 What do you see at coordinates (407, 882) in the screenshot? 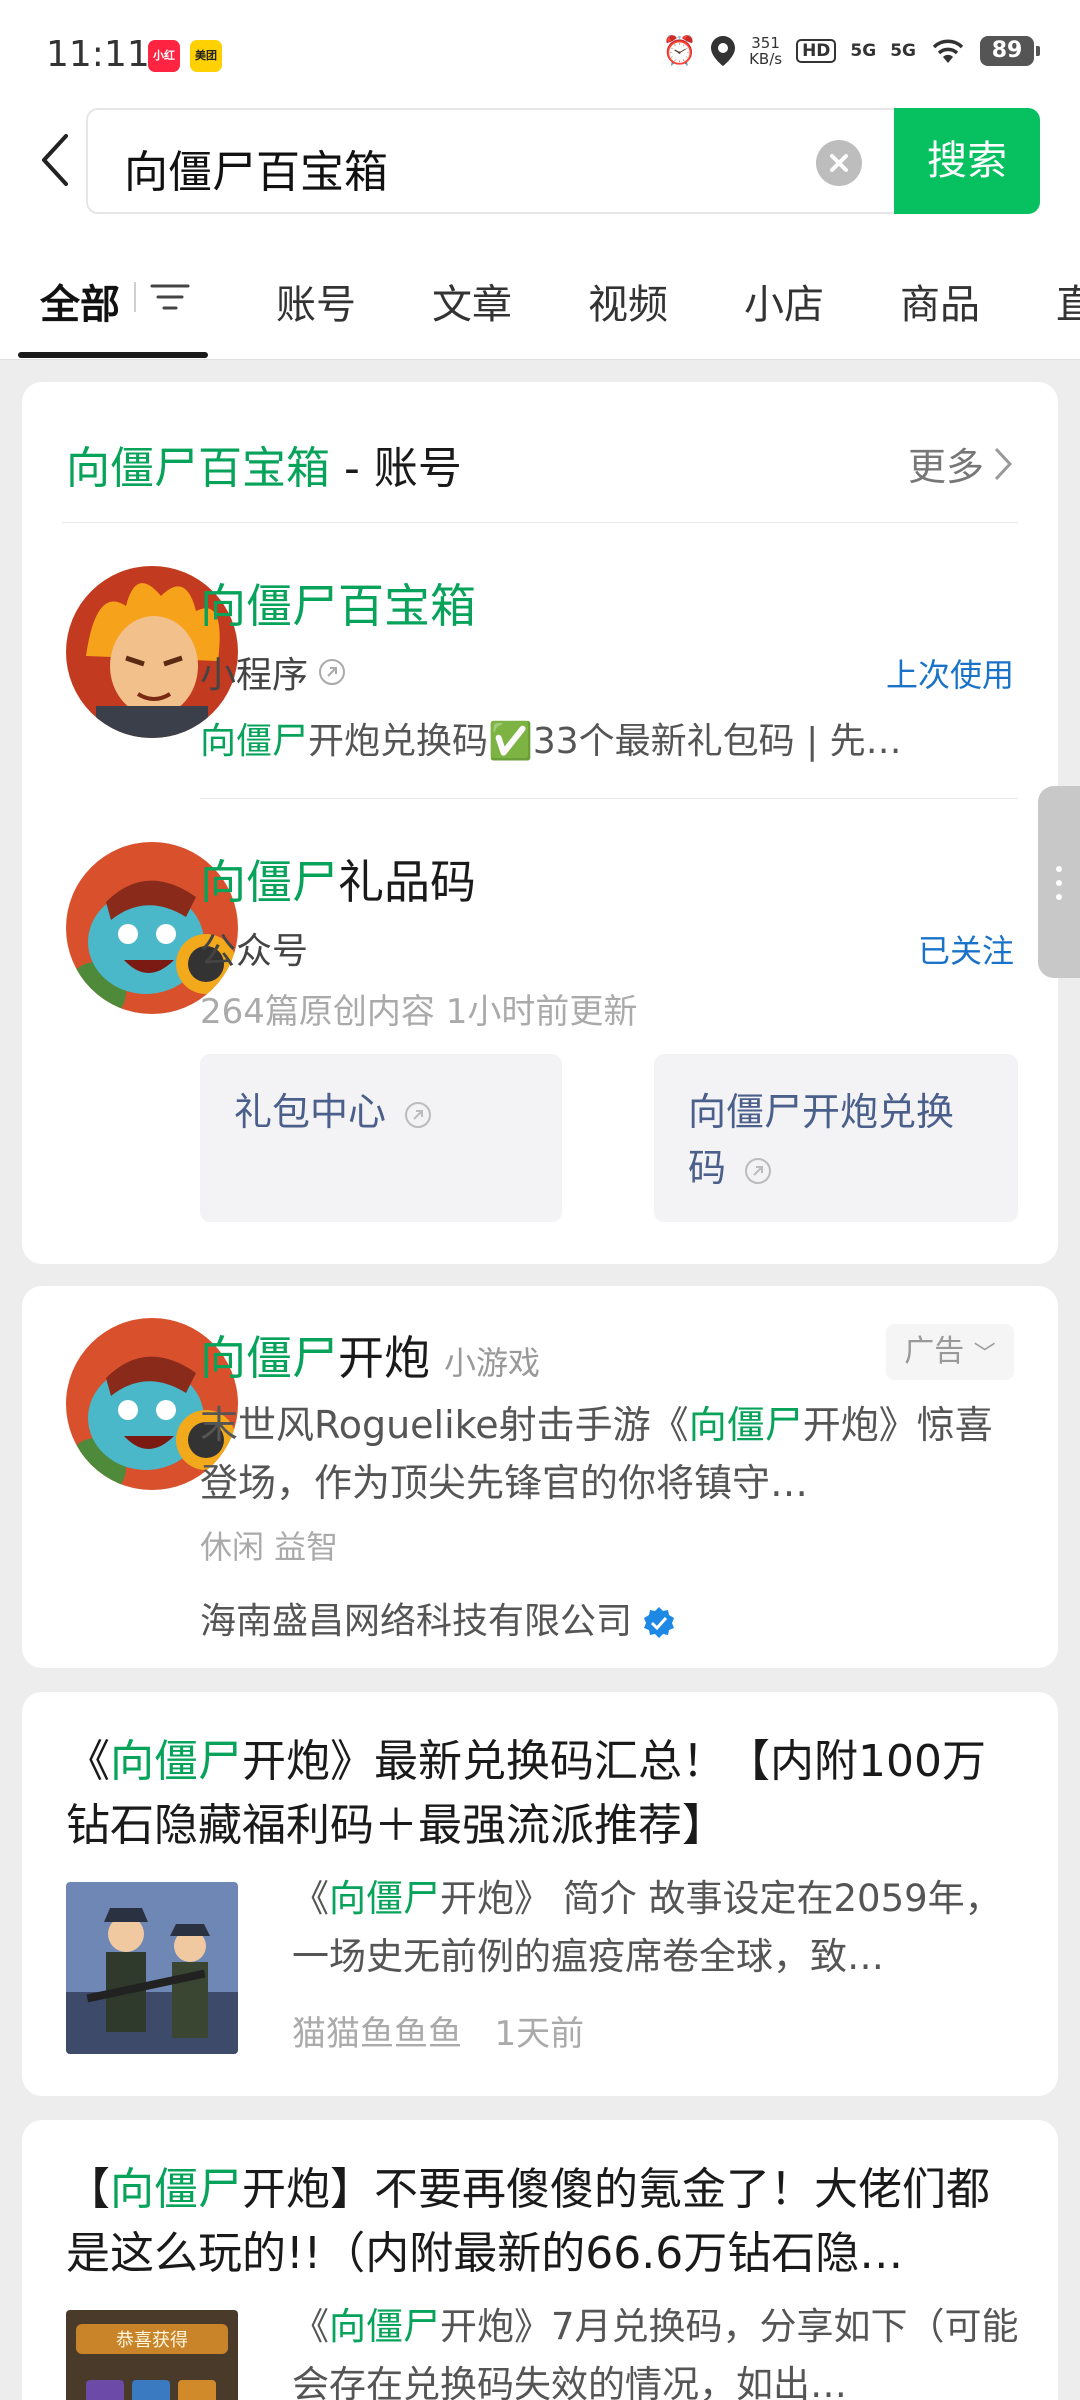
I see `name-text: 礼品码` at bounding box center [407, 882].